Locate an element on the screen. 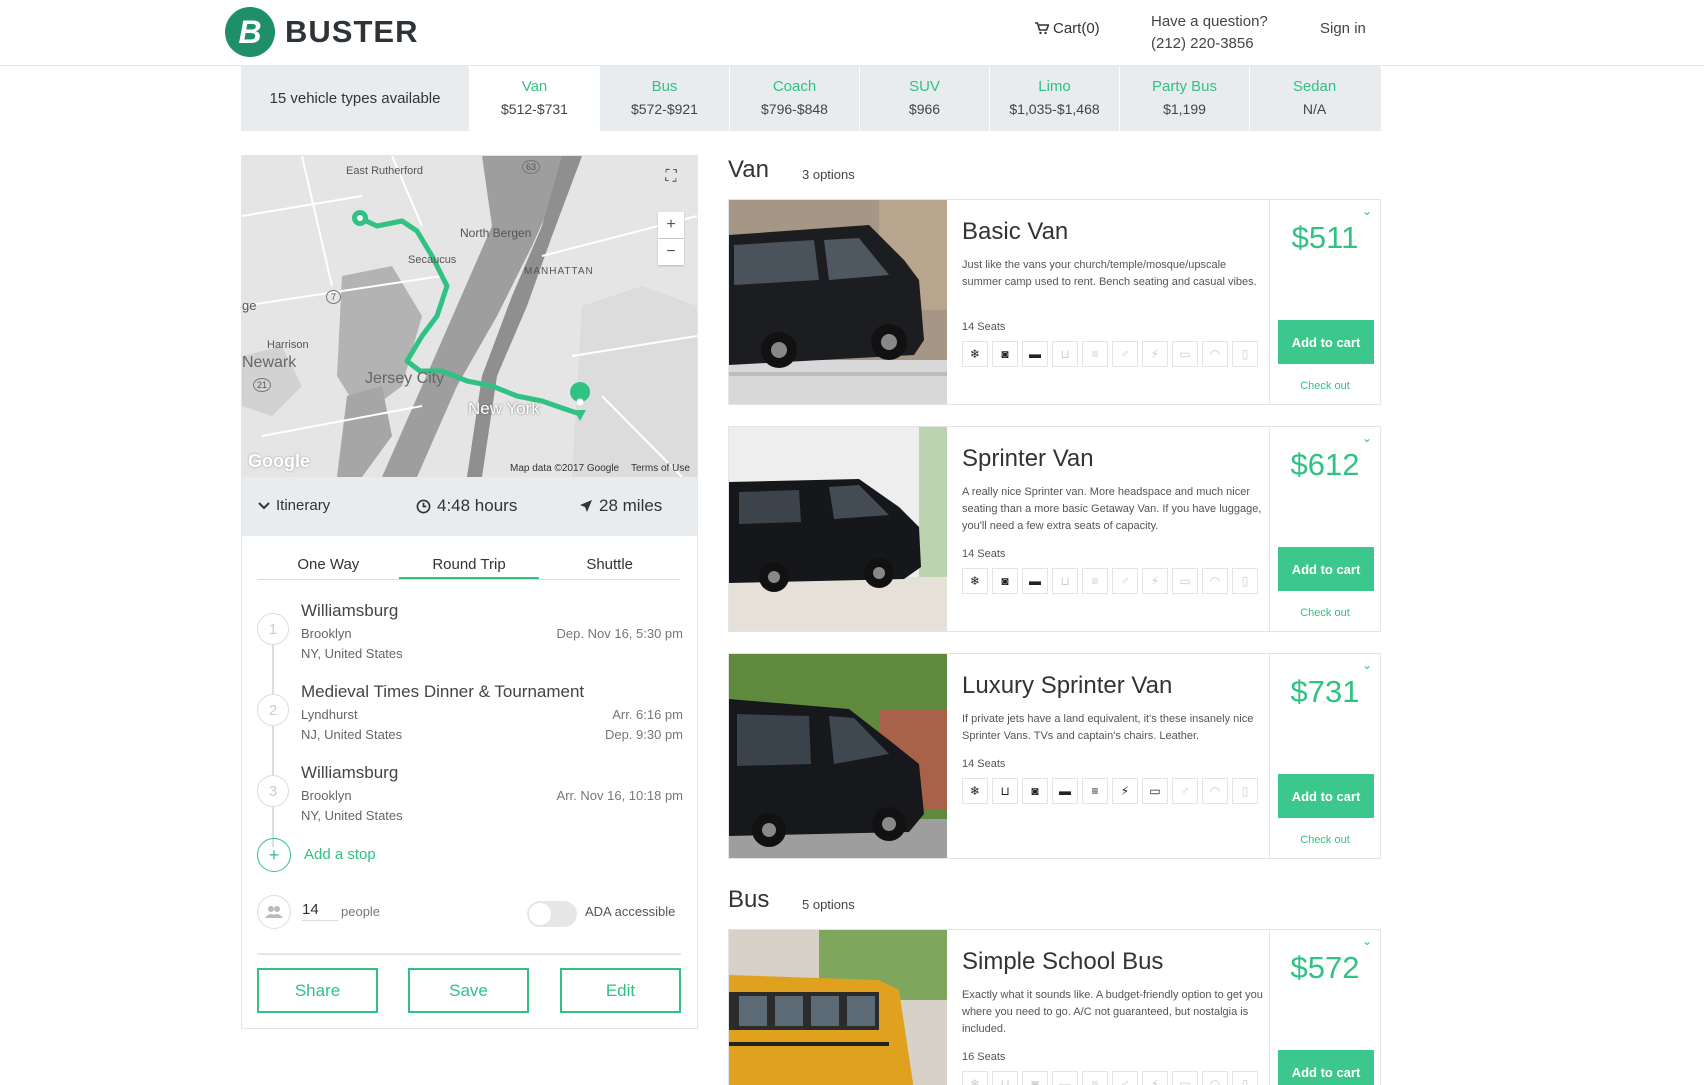 The image size is (1704, 1085). map-label: ge is located at coordinates (249, 305).